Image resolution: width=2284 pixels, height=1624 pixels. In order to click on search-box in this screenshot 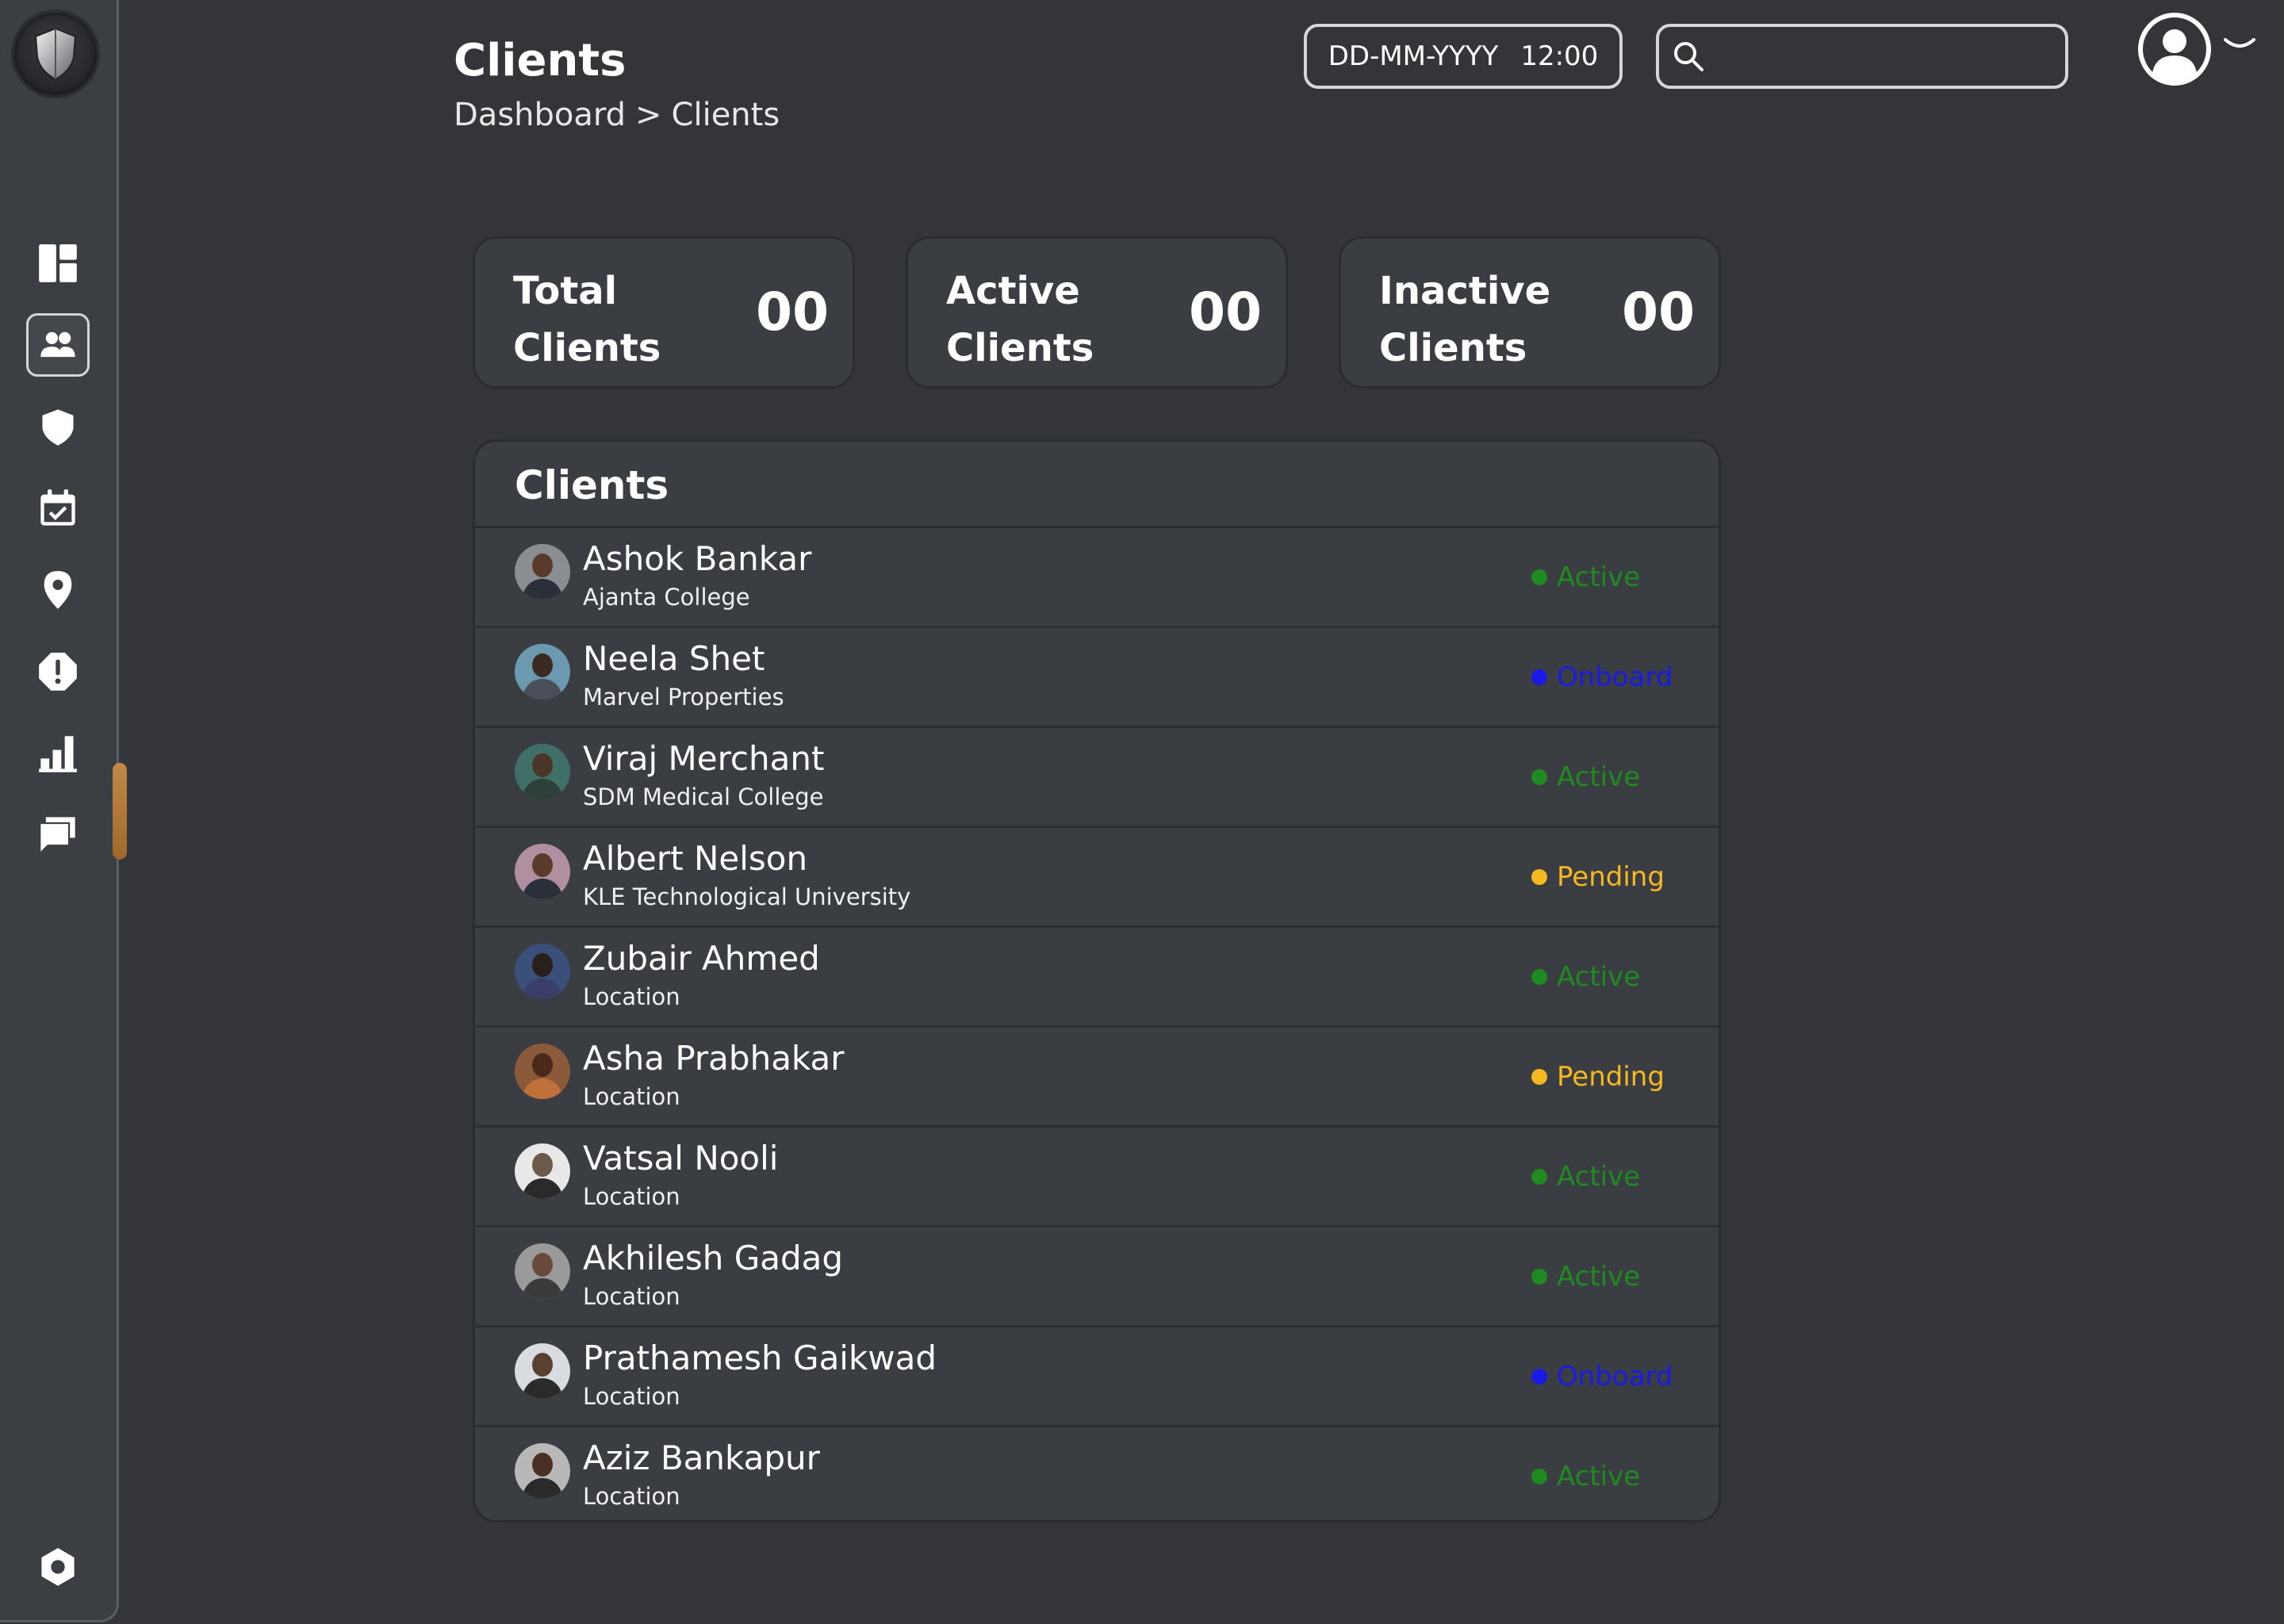, I will do `click(1862, 56)`.